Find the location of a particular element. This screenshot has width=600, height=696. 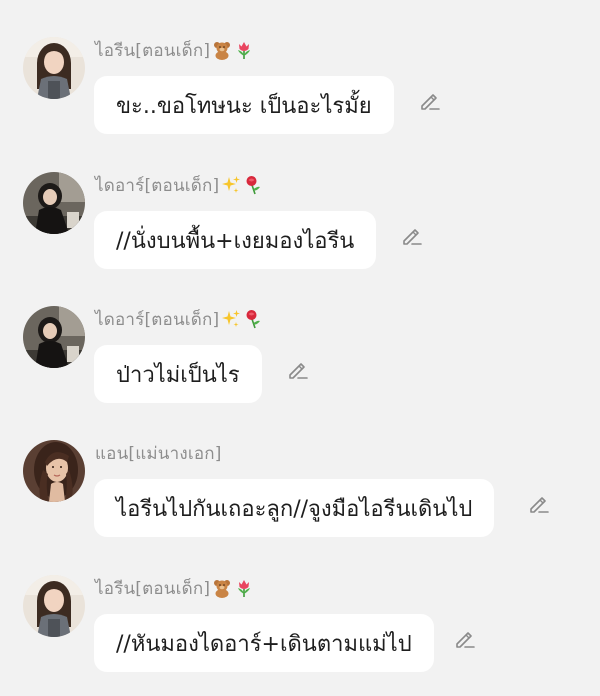

message-text: //นั่งบนพื้น+เงยมองไอรีน is located at coordinates (235, 241).